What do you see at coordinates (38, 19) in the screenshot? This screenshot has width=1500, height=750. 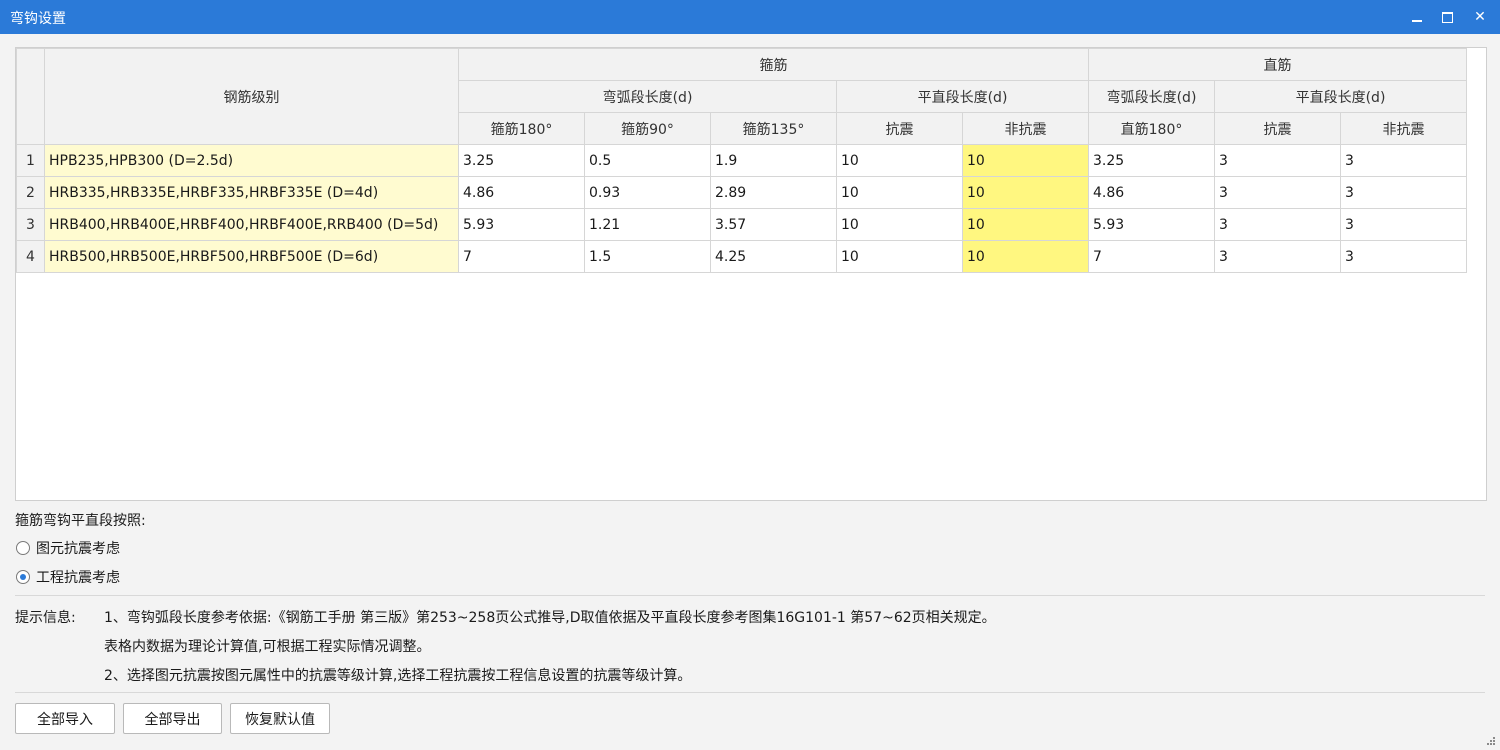 I see `window-title: 弯钩设置` at bounding box center [38, 19].